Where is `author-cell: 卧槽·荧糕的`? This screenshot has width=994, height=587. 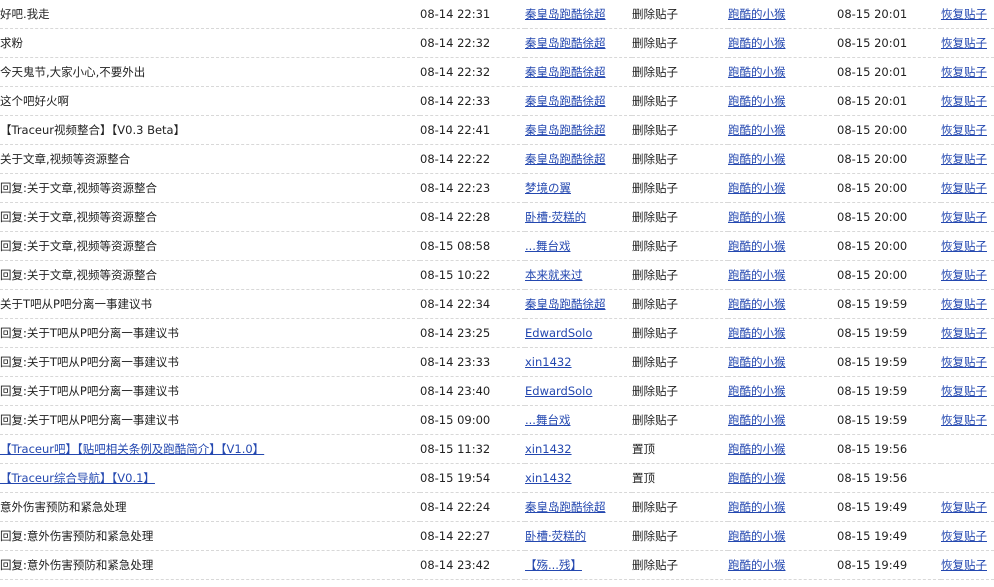 author-cell: 卧槽·荧糕的 is located at coordinates (578, 536).